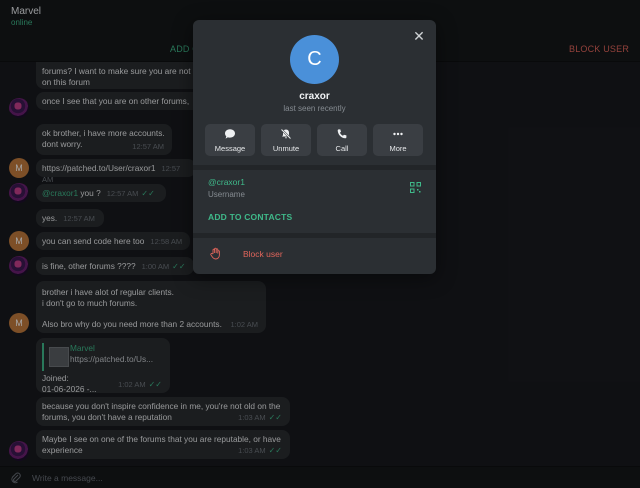  Describe the element at coordinates (314, 108) in the screenshot. I see `last-seen: last seen recently` at that location.